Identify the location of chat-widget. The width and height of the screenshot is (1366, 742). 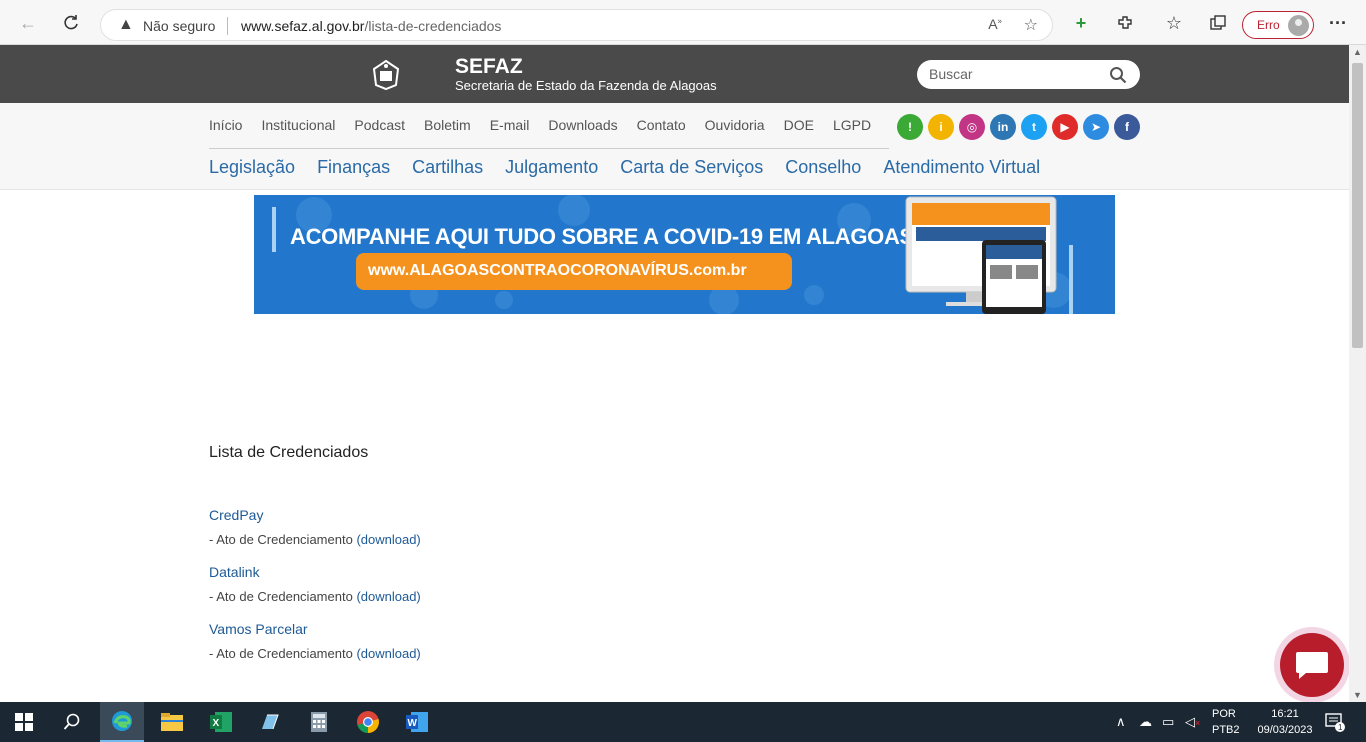
(1312, 665).